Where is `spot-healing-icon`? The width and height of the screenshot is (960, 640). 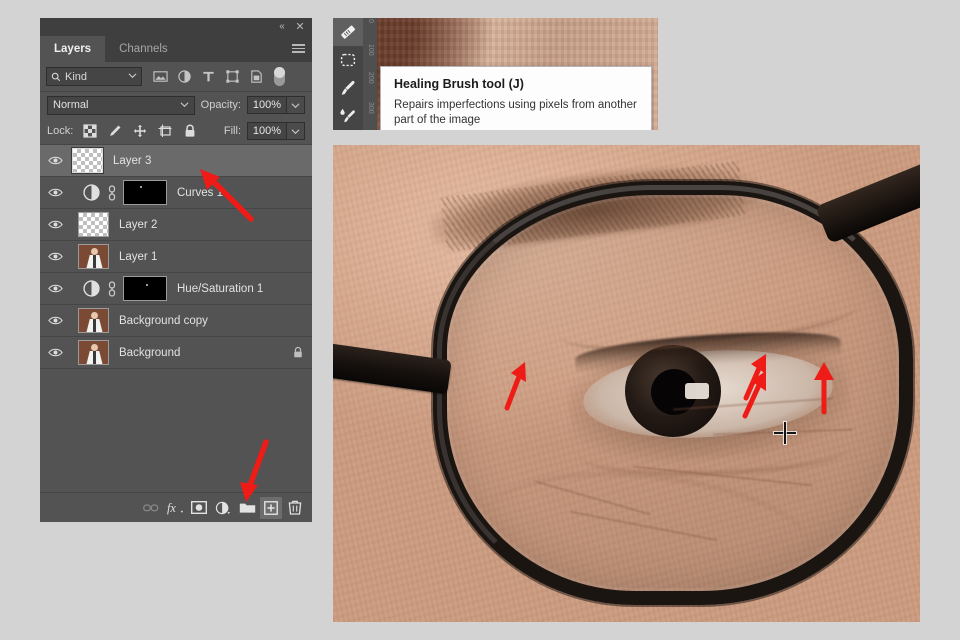
spot-healing-icon is located at coordinates (347, 115).